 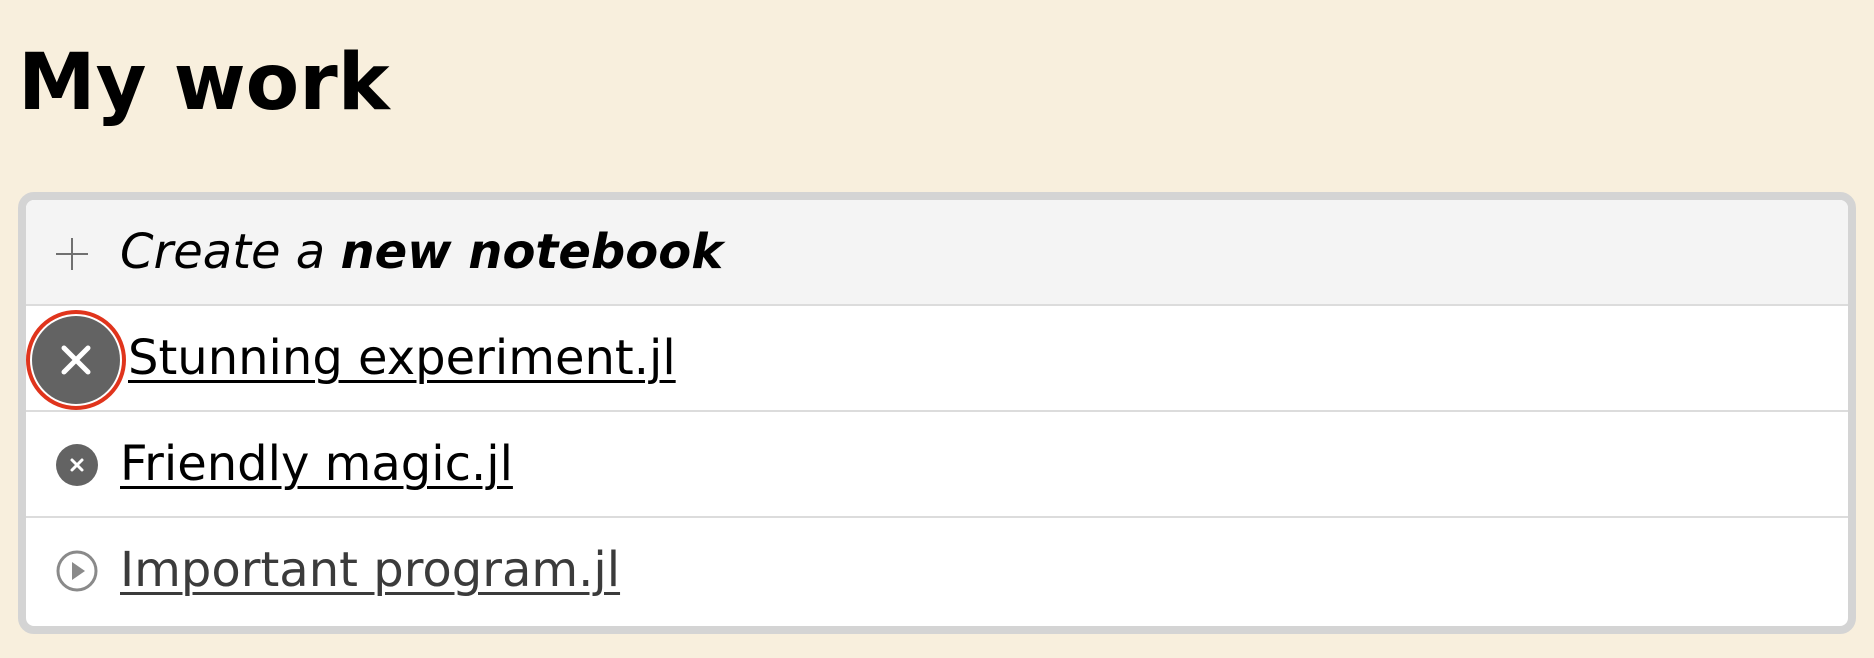 I want to click on notebook-link: Friendly magic.jl, so click(x=316, y=464).